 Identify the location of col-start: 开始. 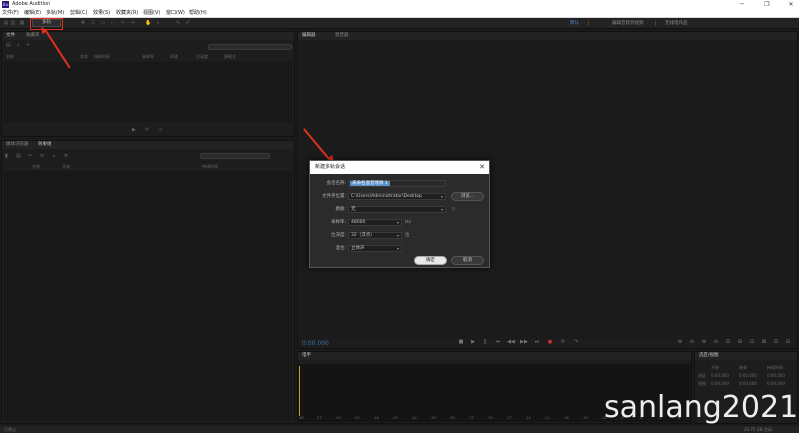
(66, 166).